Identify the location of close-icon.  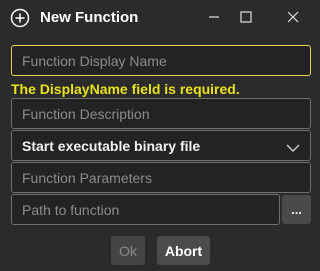
(293, 17).